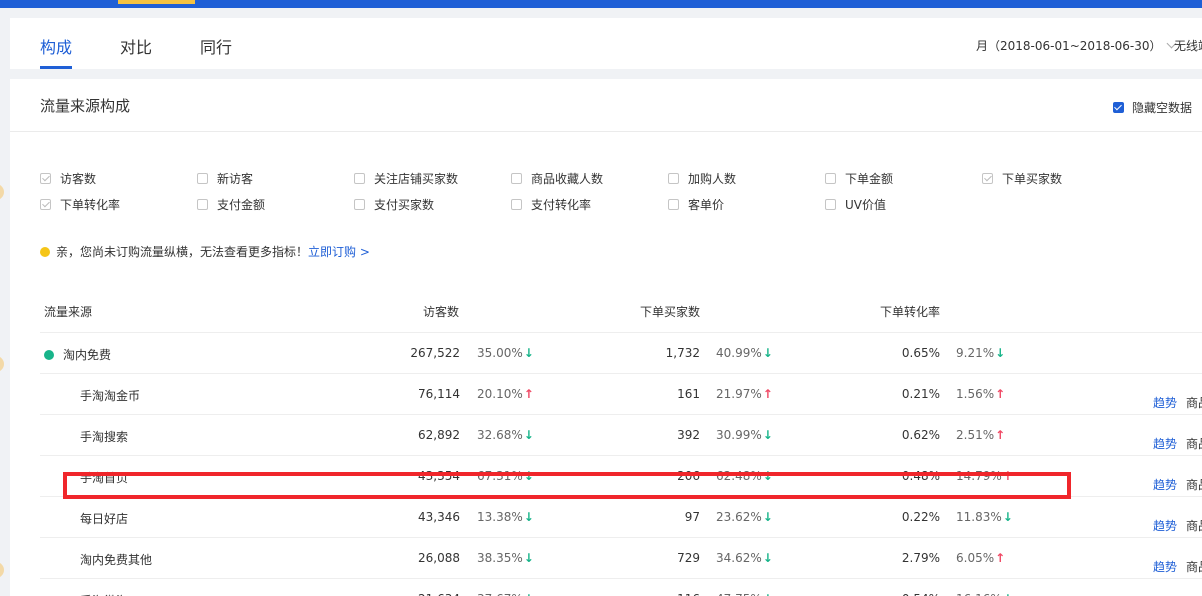 The width and height of the screenshot is (1202, 596). What do you see at coordinates (505, 353) in the screenshot?
I see `visitors-change: 35.00%↓` at bounding box center [505, 353].